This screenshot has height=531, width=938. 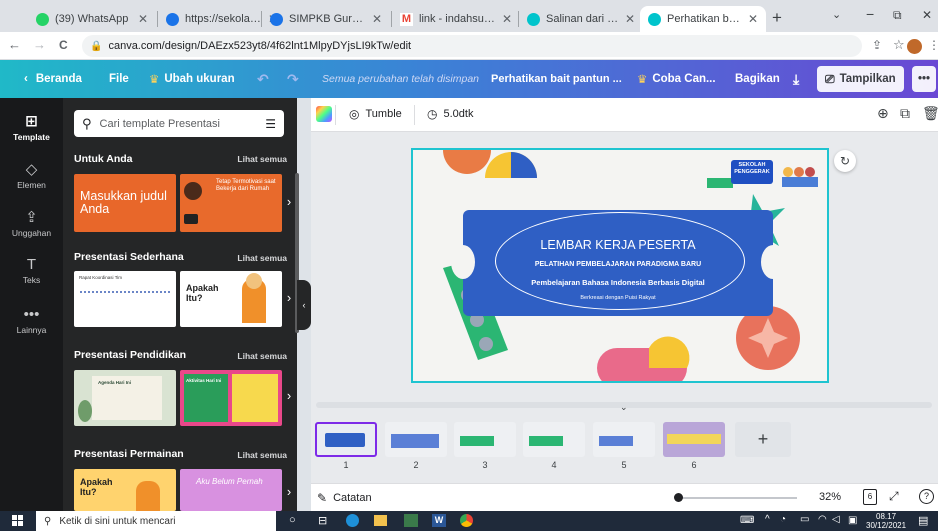 What do you see at coordinates (836, 14) in the screenshot?
I see `tab-search-button: ⌄` at bounding box center [836, 14].